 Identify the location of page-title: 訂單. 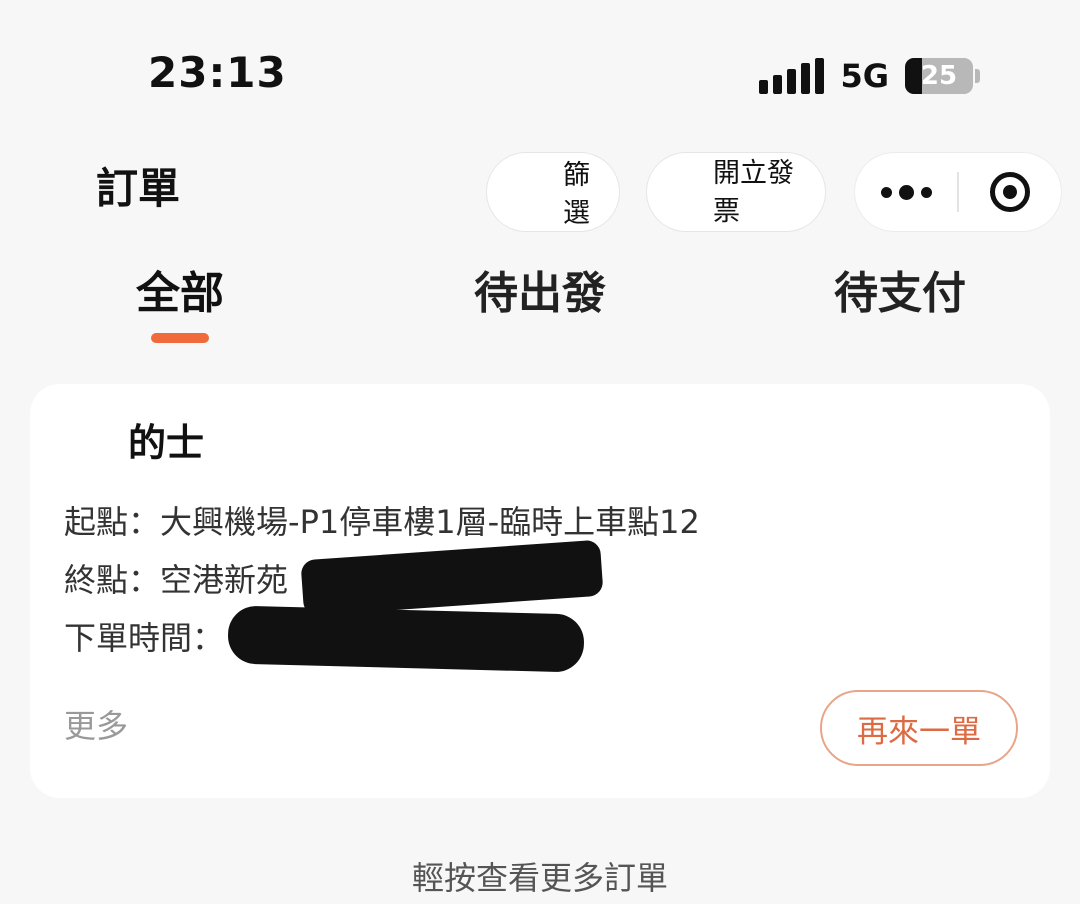
(138, 188).